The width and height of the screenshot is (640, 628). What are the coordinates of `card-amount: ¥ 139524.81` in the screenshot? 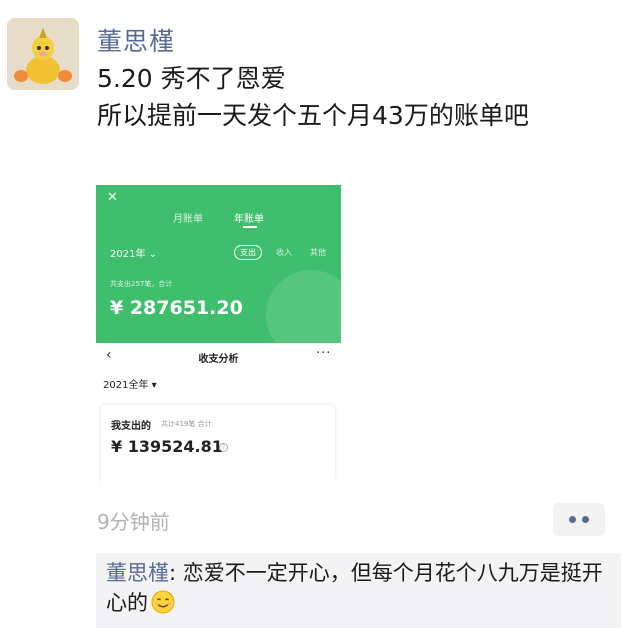 It's located at (167, 446).